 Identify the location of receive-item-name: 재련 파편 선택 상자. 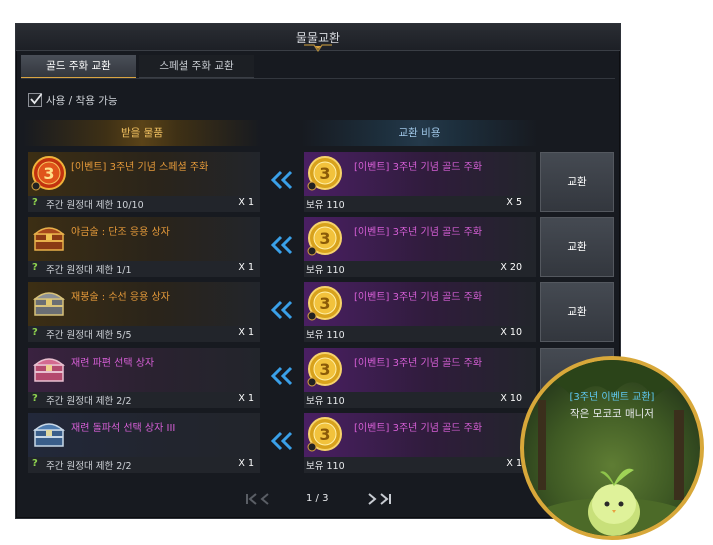
(113, 363).